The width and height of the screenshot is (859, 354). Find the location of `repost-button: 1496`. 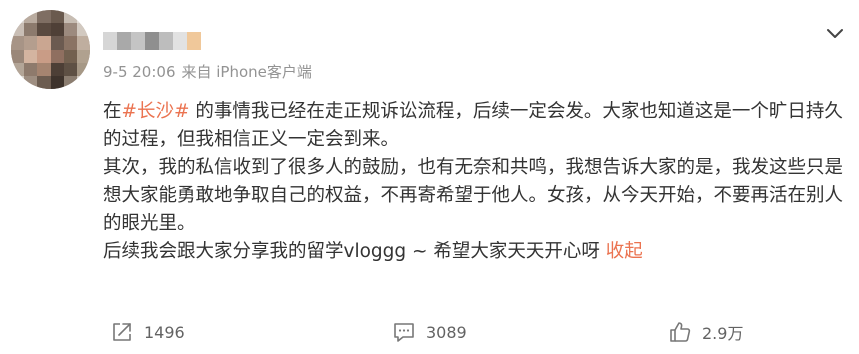

repost-button: 1496 is located at coordinates (147, 332).